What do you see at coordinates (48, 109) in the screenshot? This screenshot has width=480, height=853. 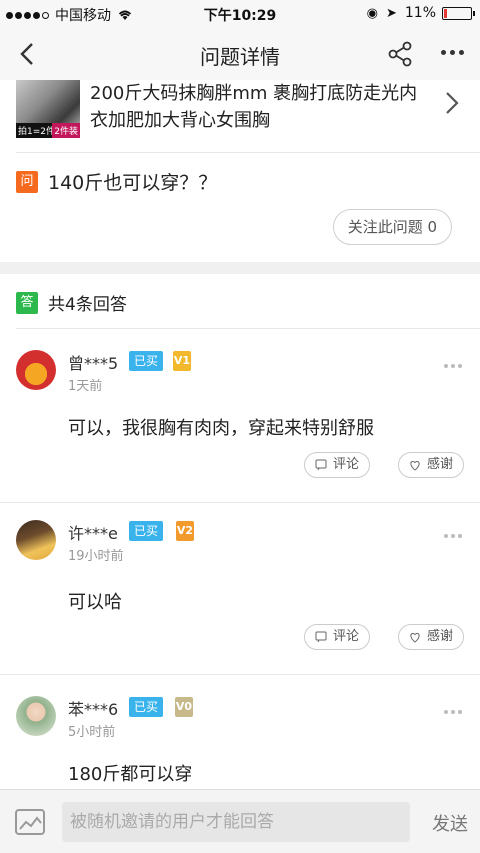 I see `product-thumbnail: 拍1=2件 2件装` at bounding box center [48, 109].